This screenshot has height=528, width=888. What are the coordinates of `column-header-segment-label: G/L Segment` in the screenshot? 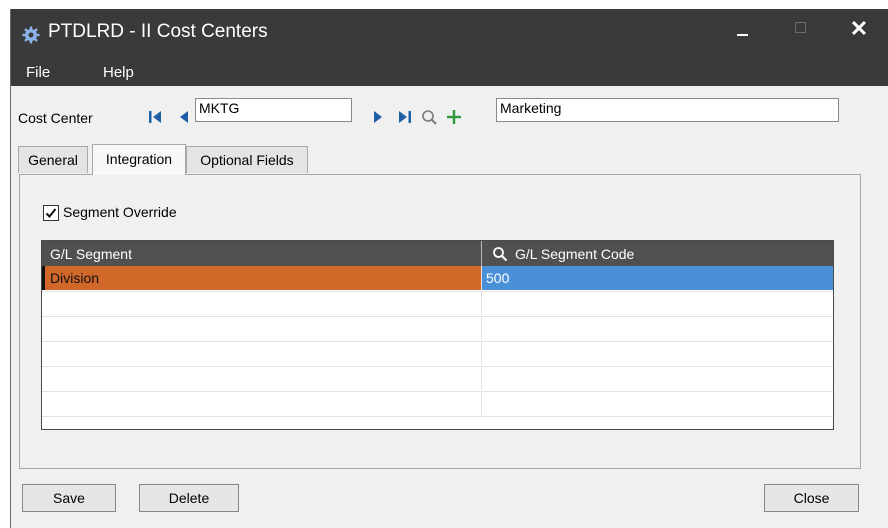 It's located at (91, 254).